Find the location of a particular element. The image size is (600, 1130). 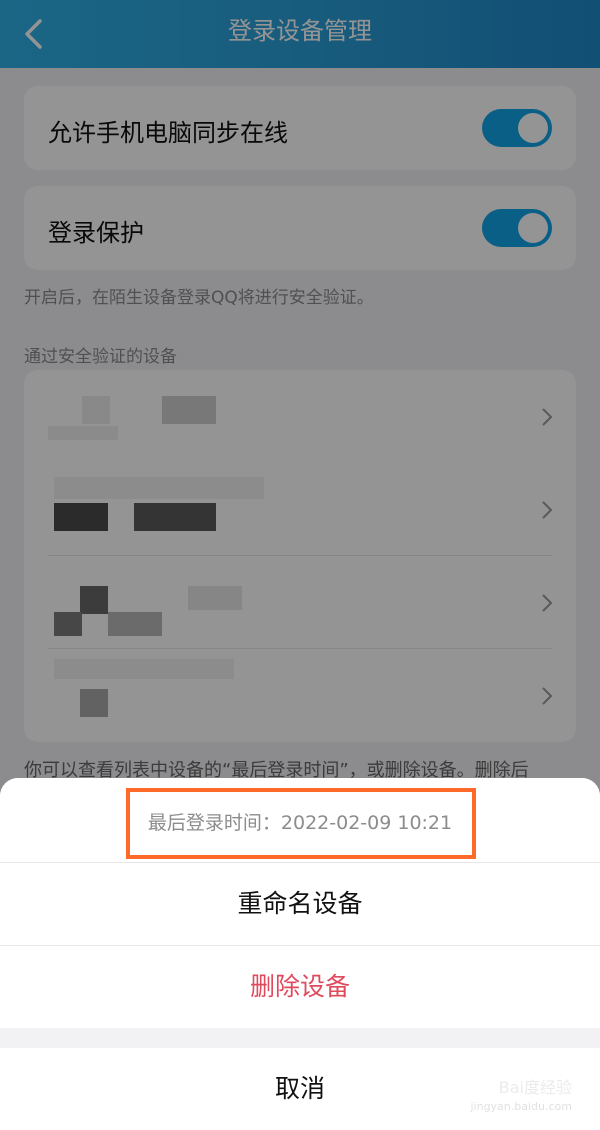

watermark: Bai度经验 jingyan.baidu.com is located at coordinates (521, 1093).